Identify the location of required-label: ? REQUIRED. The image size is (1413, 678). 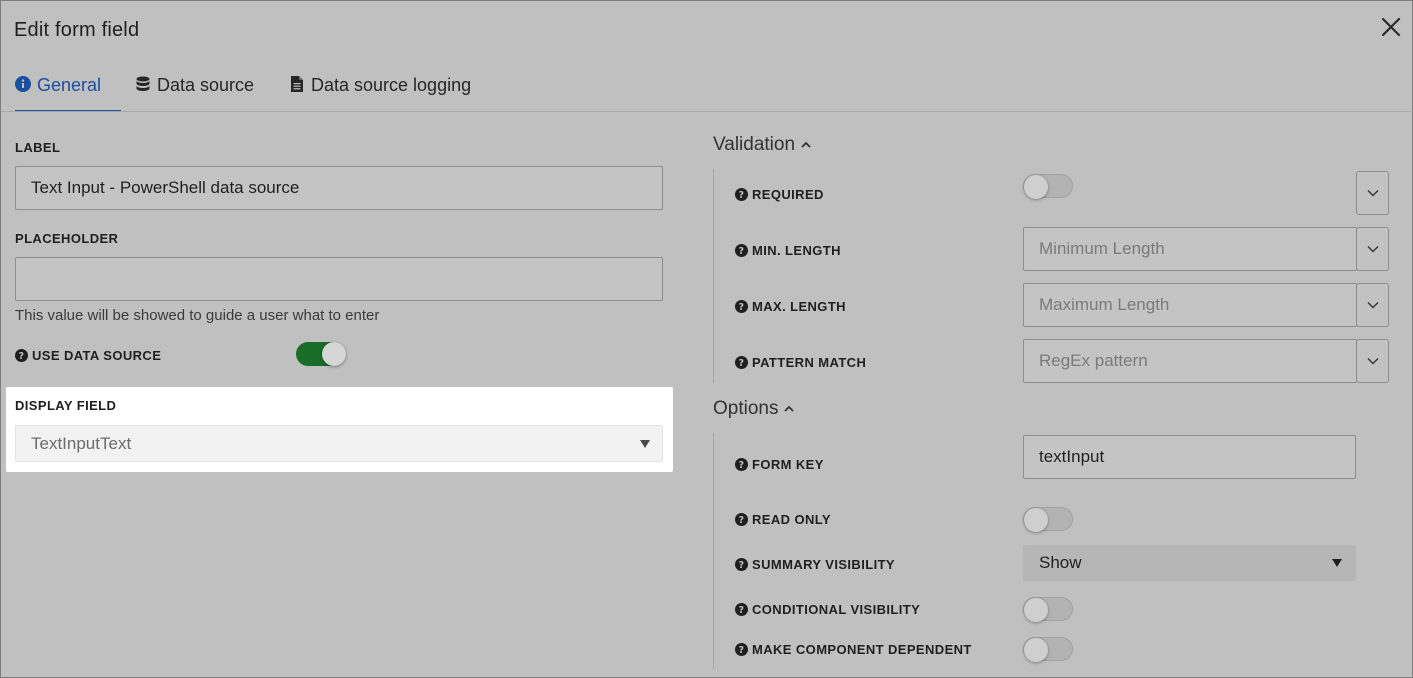
(779, 194).